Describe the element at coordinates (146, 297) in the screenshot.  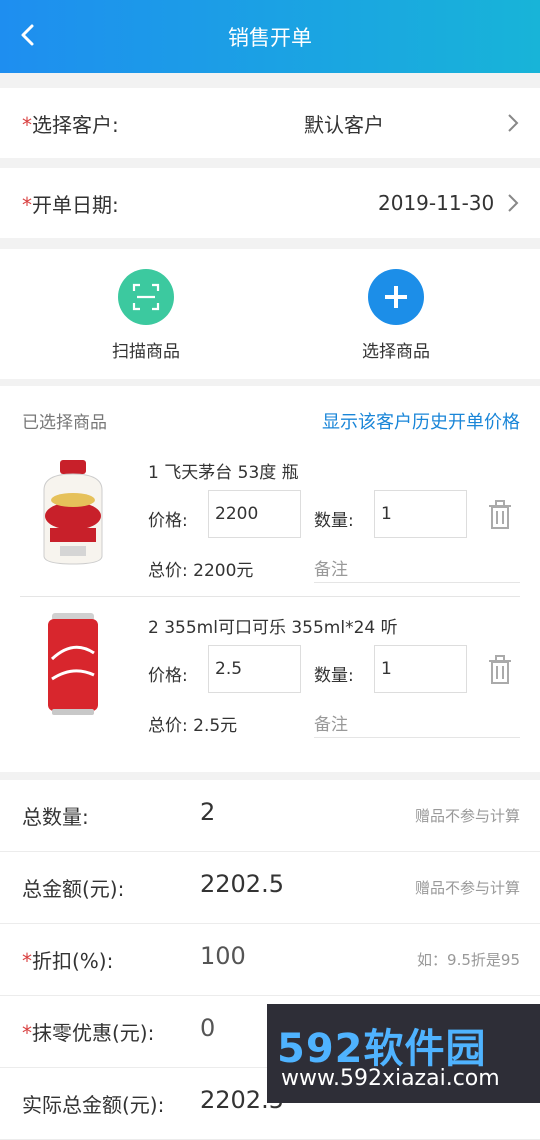
I see `scan-icon` at that location.